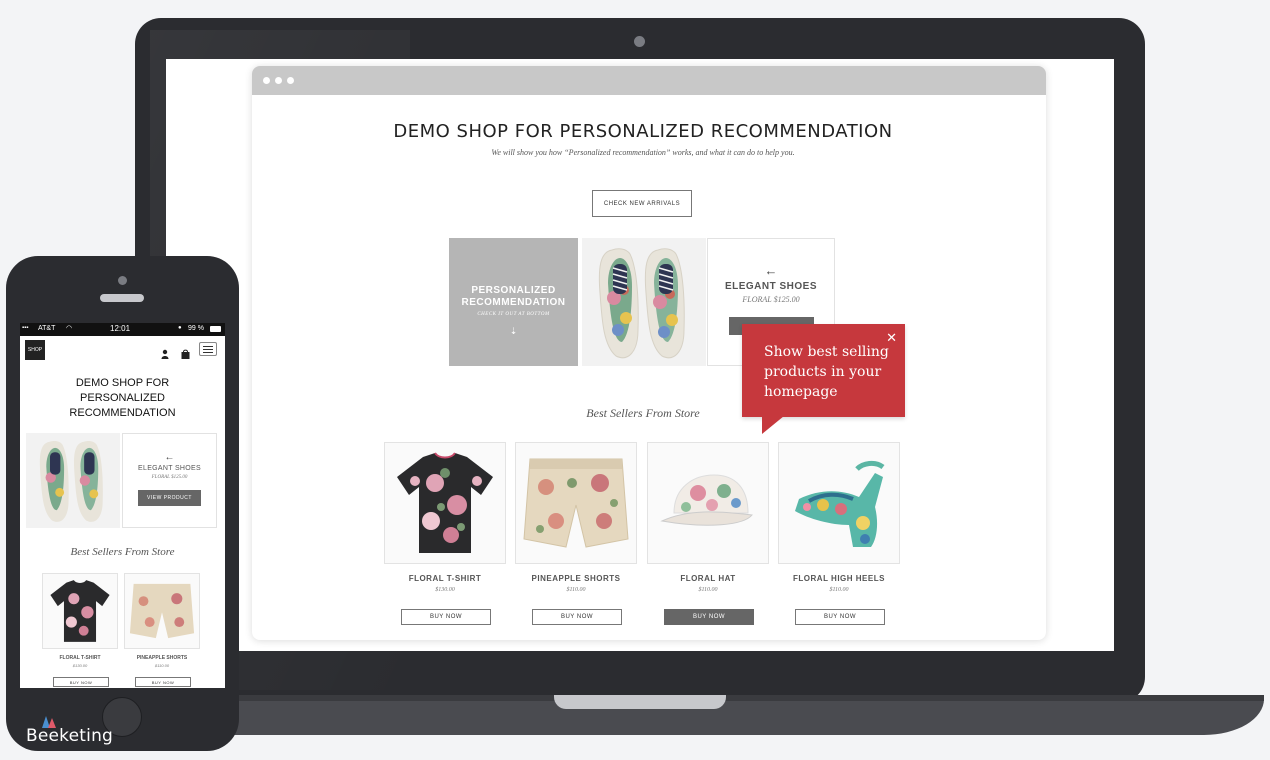 The width and height of the screenshot is (1270, 760). Describe the element at coordinates (122, 298) in the screenshot. I see `phone-speaker` at that location.